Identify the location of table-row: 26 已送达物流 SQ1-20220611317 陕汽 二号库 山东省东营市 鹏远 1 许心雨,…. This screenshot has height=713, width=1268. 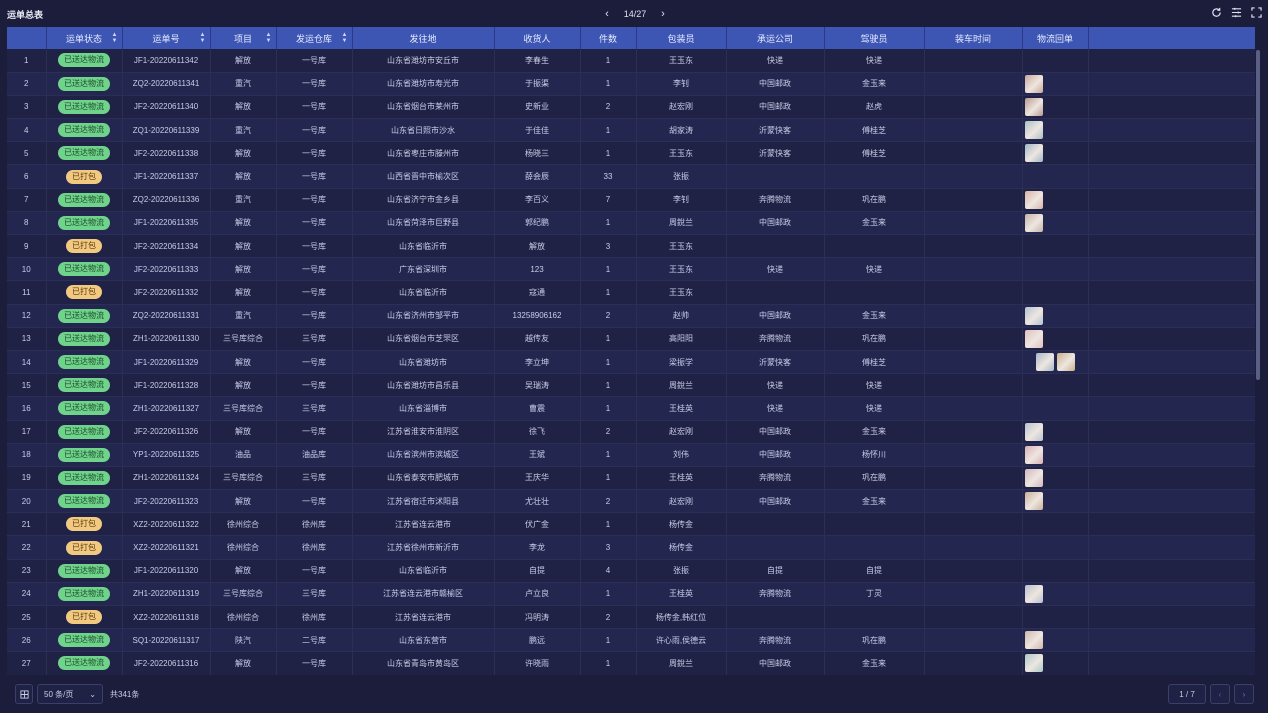
(631, 640).